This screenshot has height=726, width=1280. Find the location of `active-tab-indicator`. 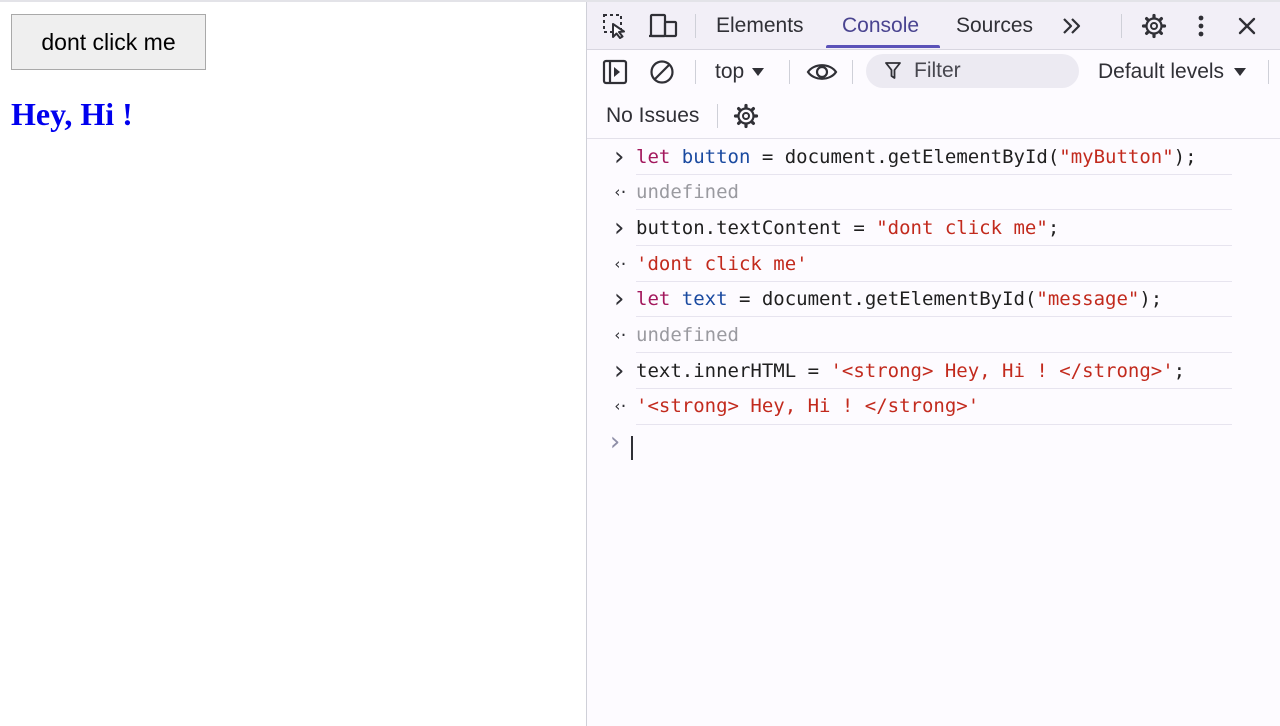

active-tab-indicator is located at coordinates (883, 46).